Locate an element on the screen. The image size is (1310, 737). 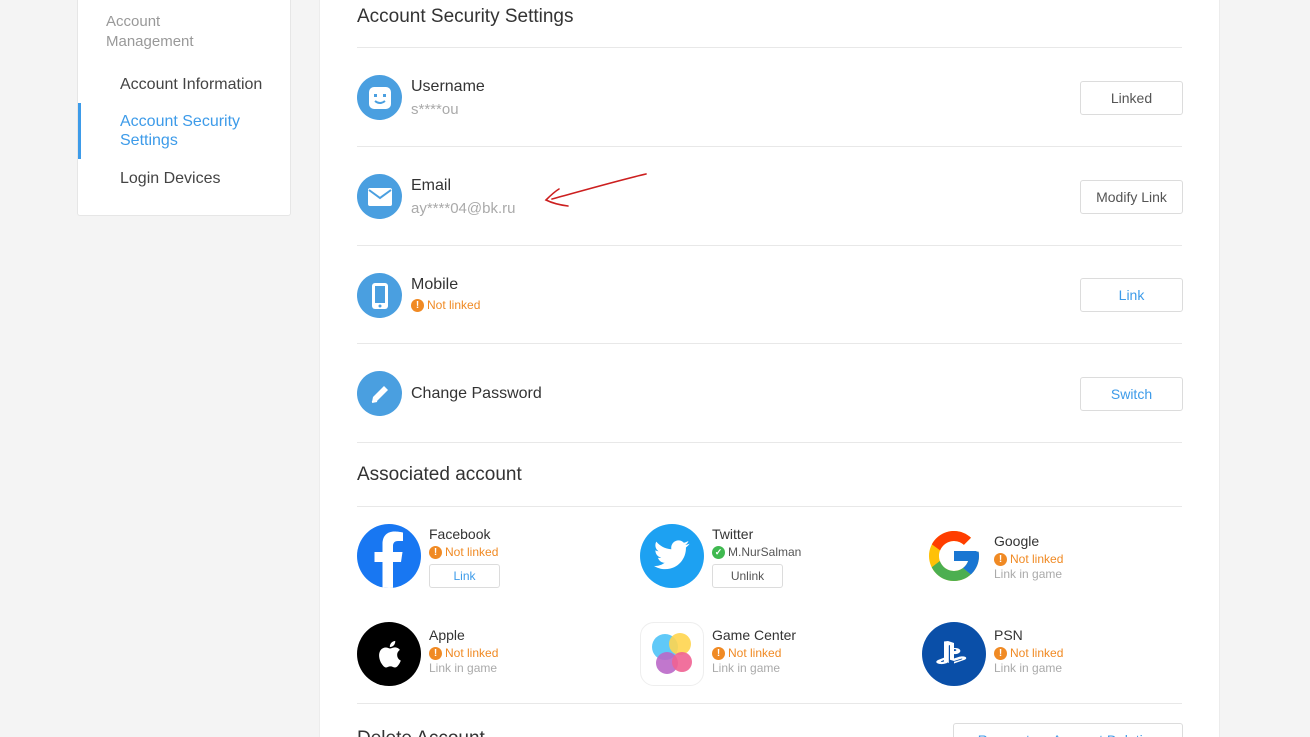
facebook-status: ! Not linked is located at coordinates (463, 552).